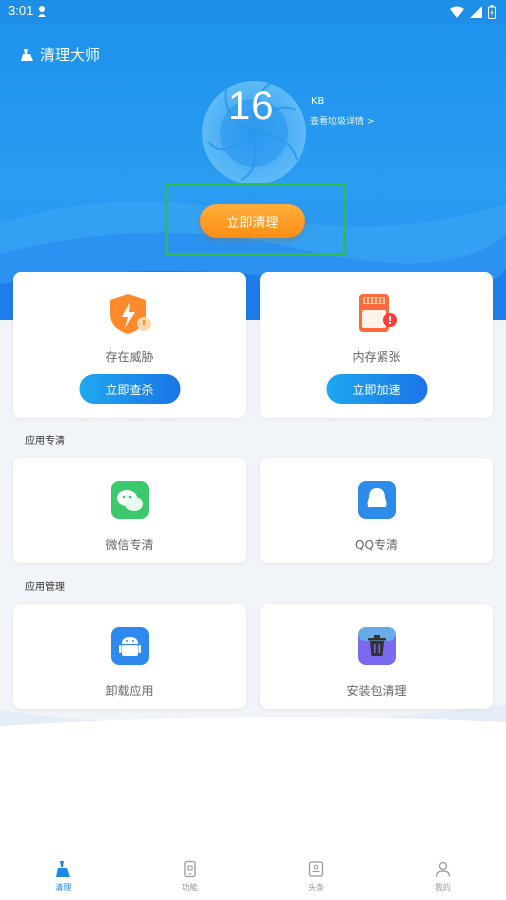  What do you see at coordinates (63, 869) in the screenshot?
I see `broom-icon` at bounding box center [63, 869].